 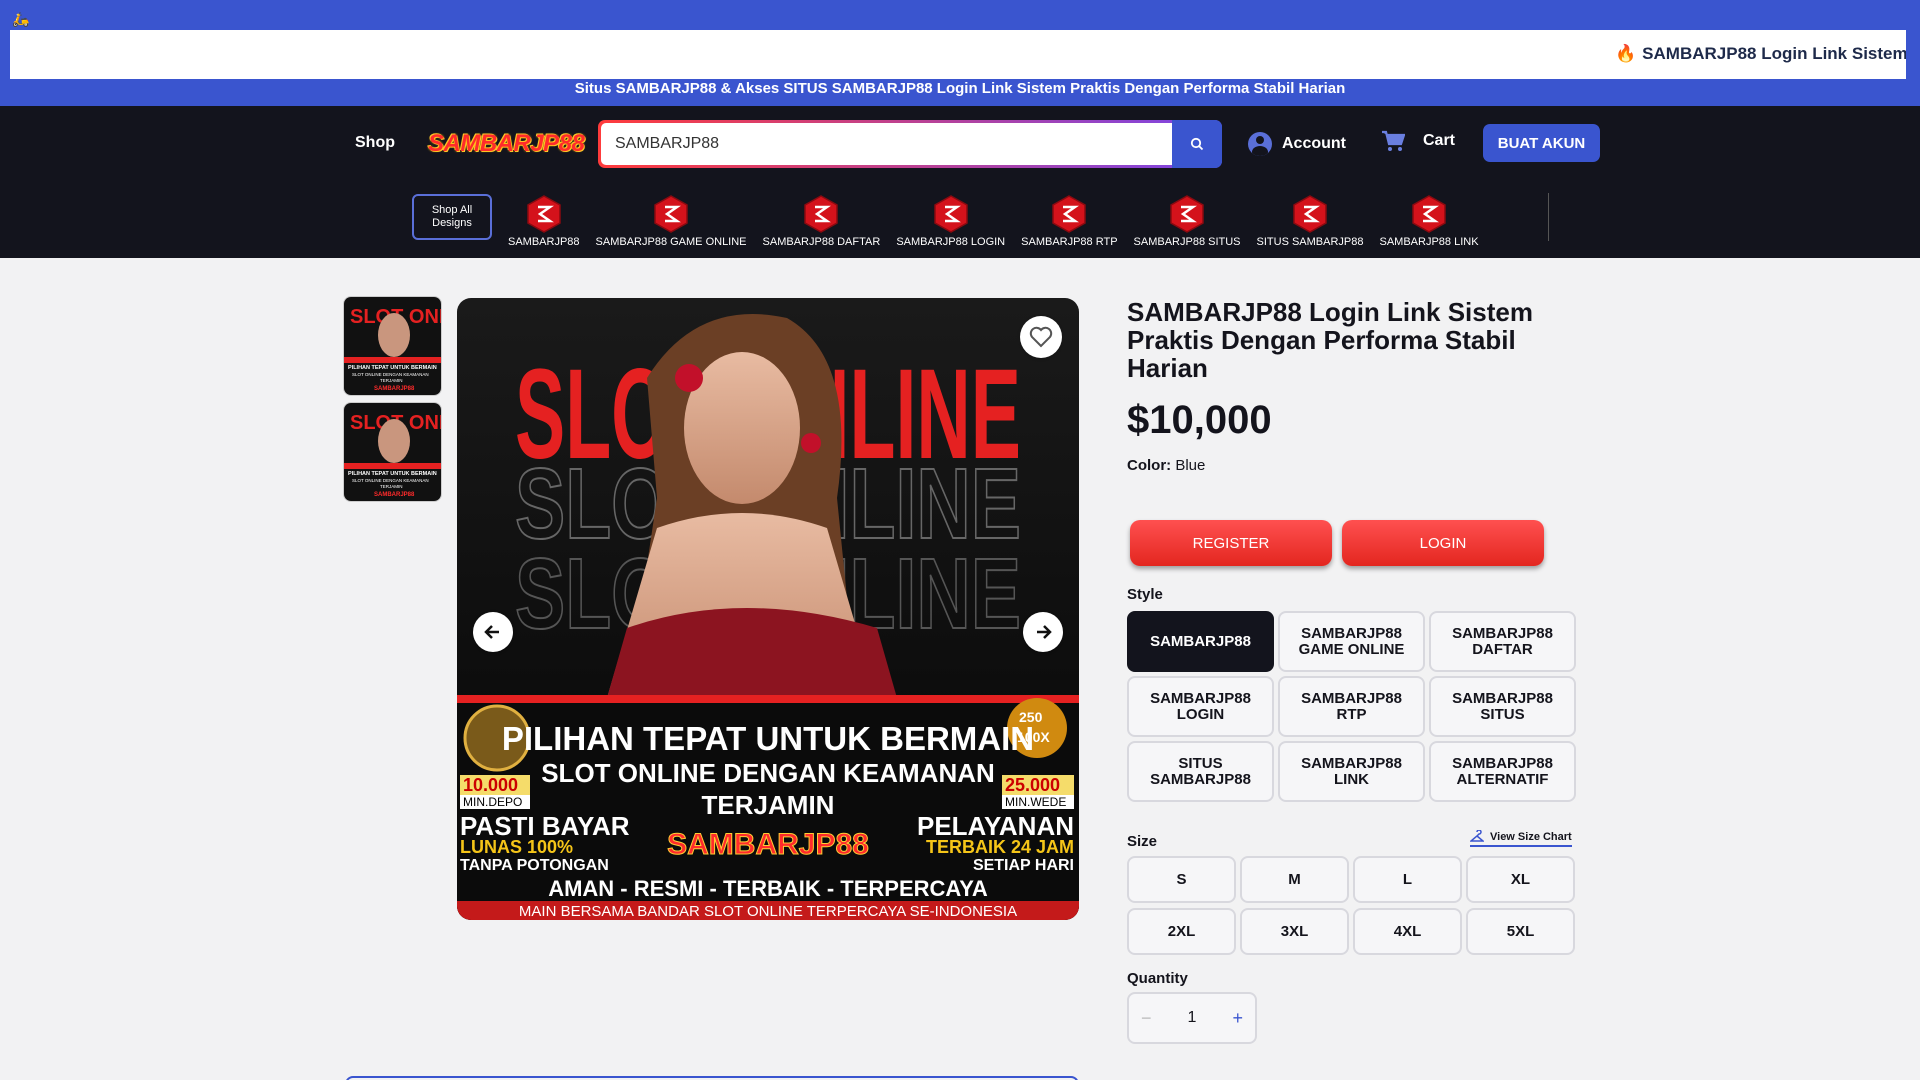 What do you see at coordinates (490, 785) in the screenshot?
I see `min-depo-amount: 10.000` at bounding box center [490, 785].